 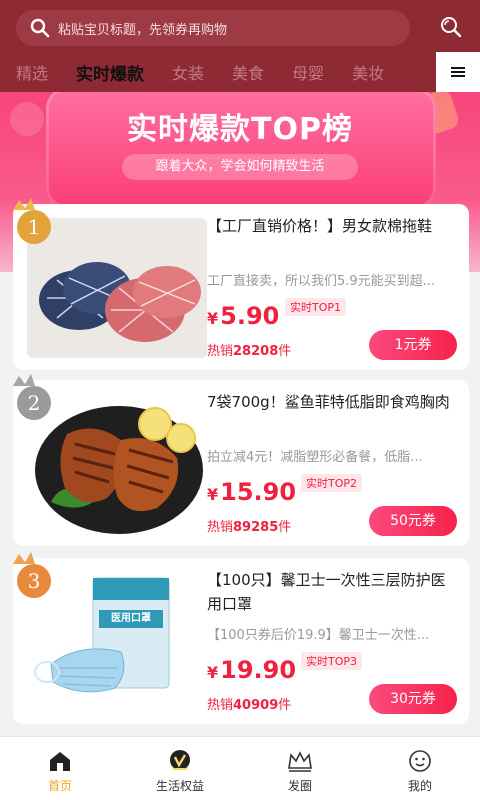 I want to click on search-placeholder: 粘贴宝贝标题，先领券再购物, so click(x=143, y=30).